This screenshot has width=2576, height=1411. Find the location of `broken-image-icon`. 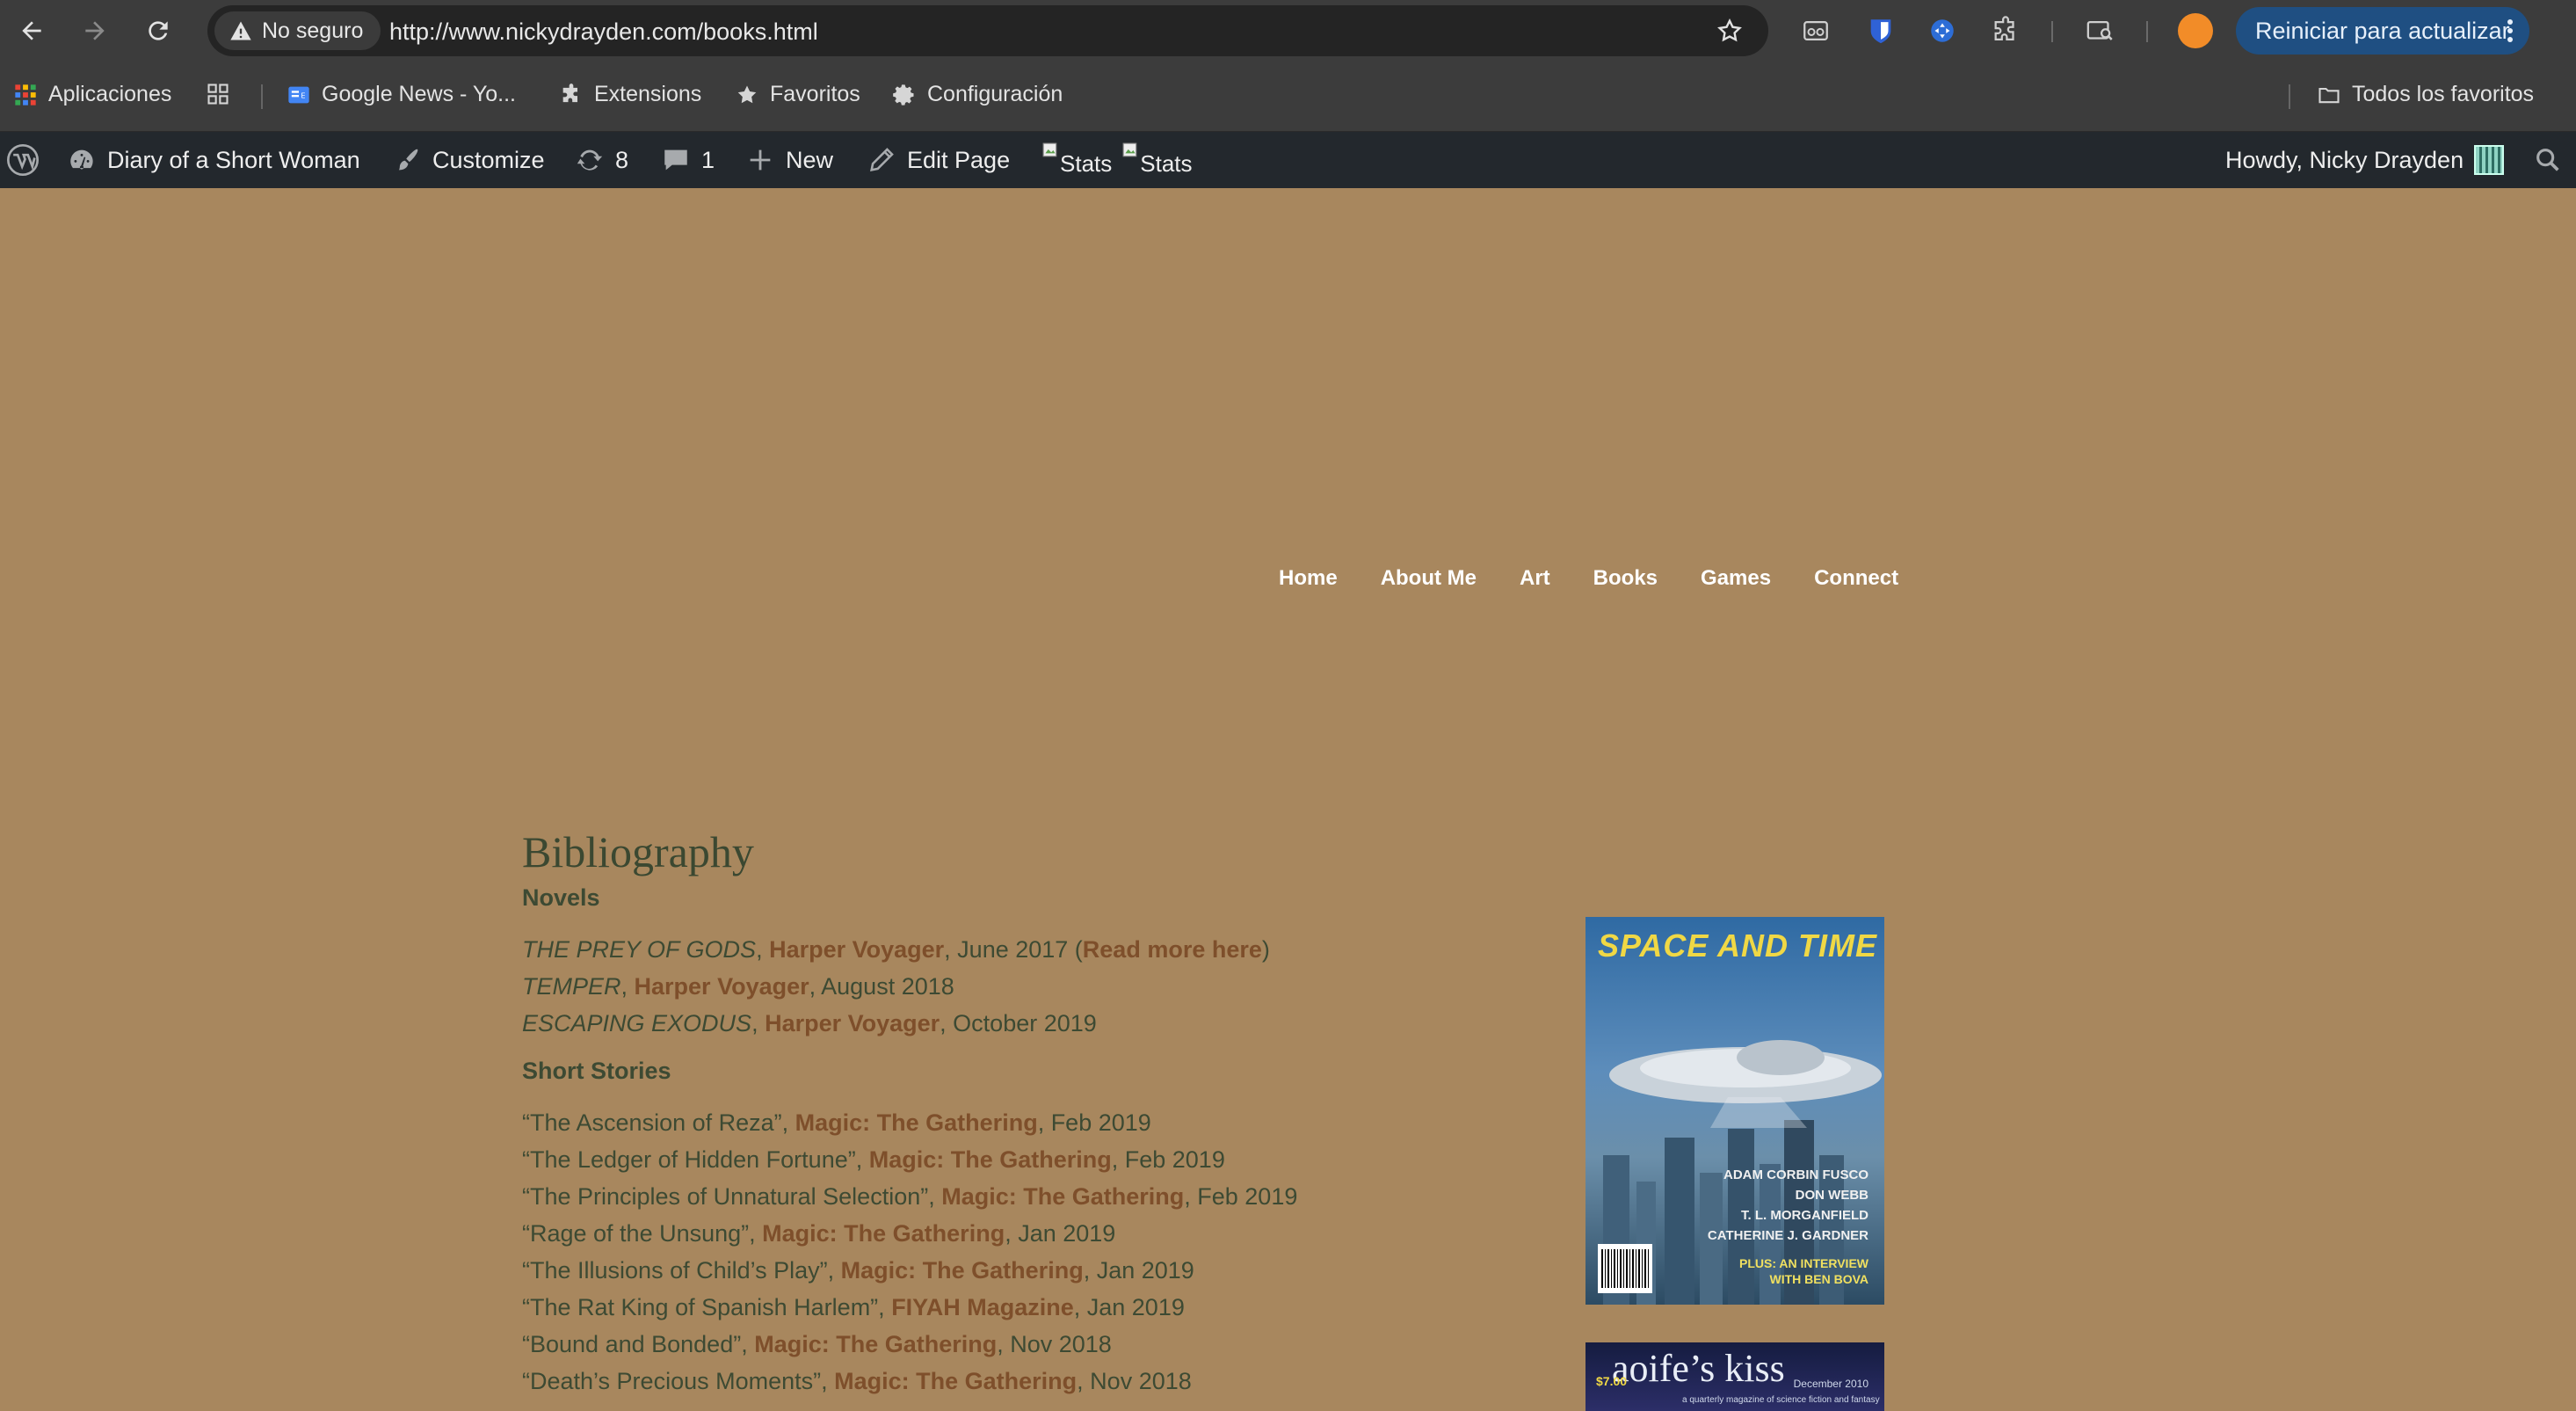

broken-image-icon is located at coordinates (1049, 149).